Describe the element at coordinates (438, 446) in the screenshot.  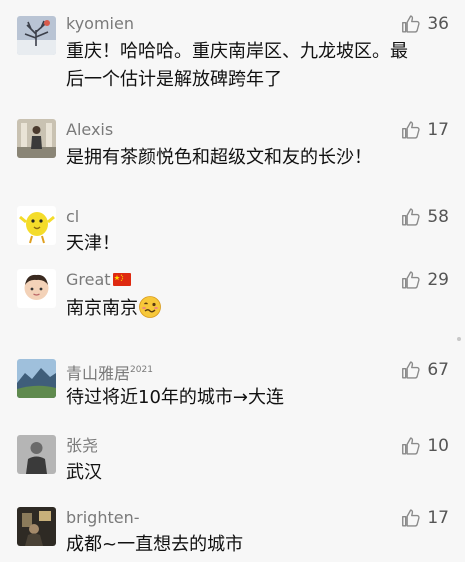
I see `like-count: 10` at that location.